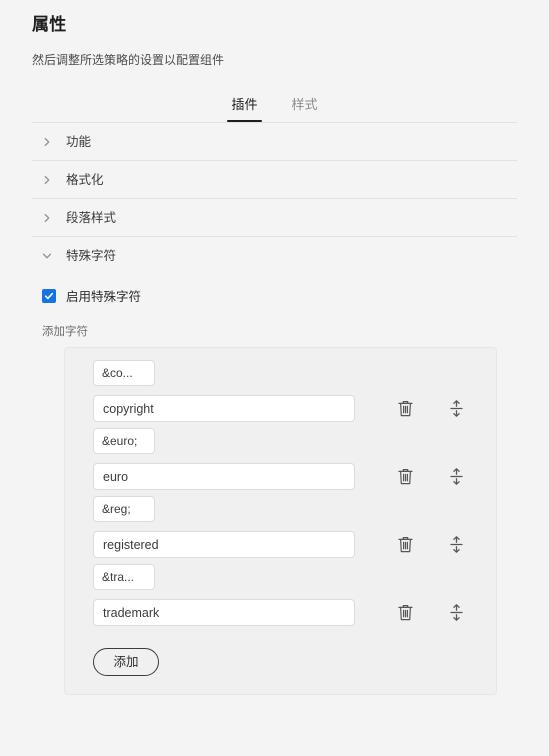 This screenshot has height=756, width=549. I want to click on tab-styles: 样式, so click(305, 109).